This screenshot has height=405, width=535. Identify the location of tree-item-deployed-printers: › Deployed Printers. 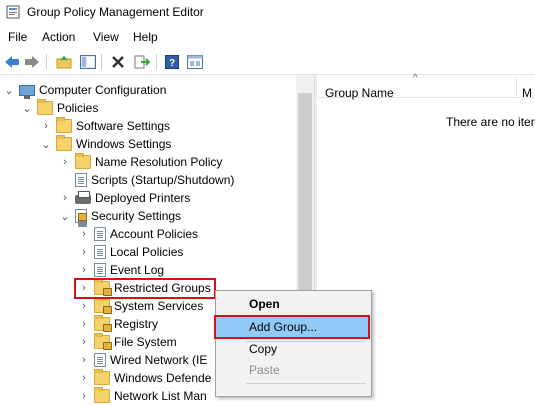
(124, 198).